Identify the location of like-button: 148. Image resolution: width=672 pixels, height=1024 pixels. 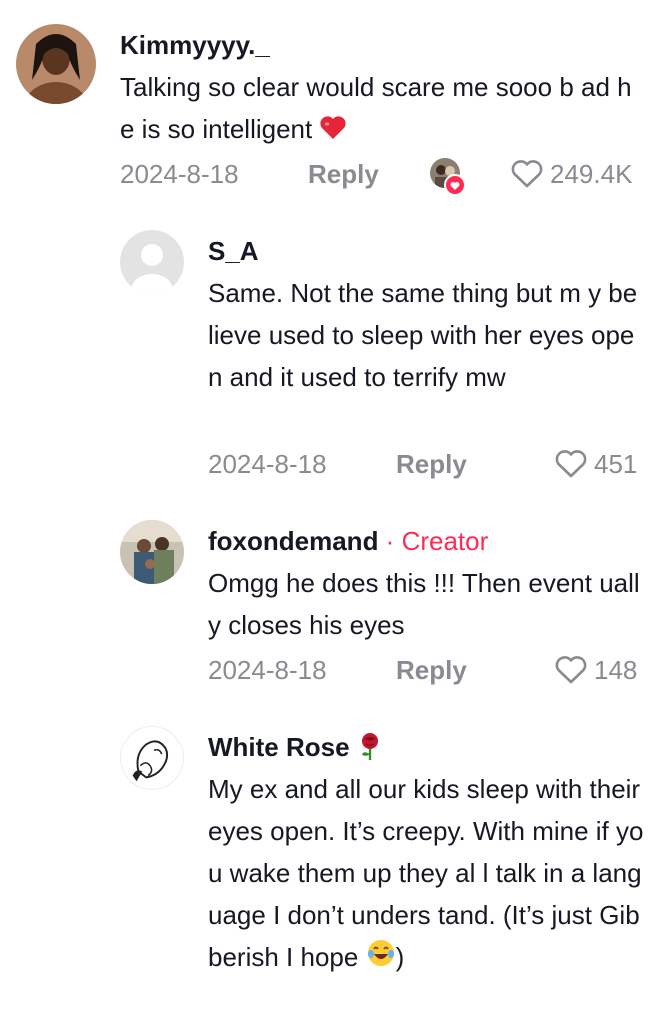
(595, 670).